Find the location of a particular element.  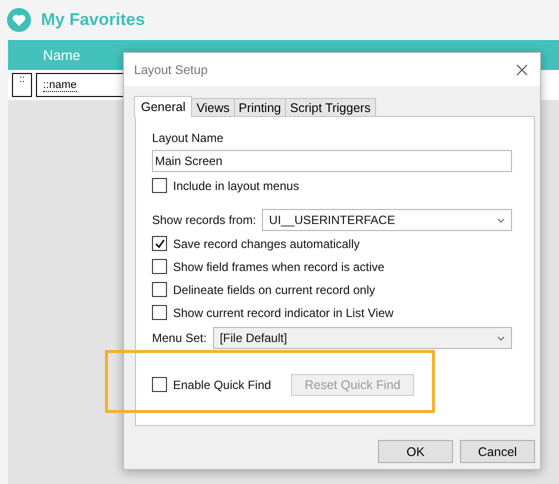

field-label: Show records from: is located at coordinates (204, 220).